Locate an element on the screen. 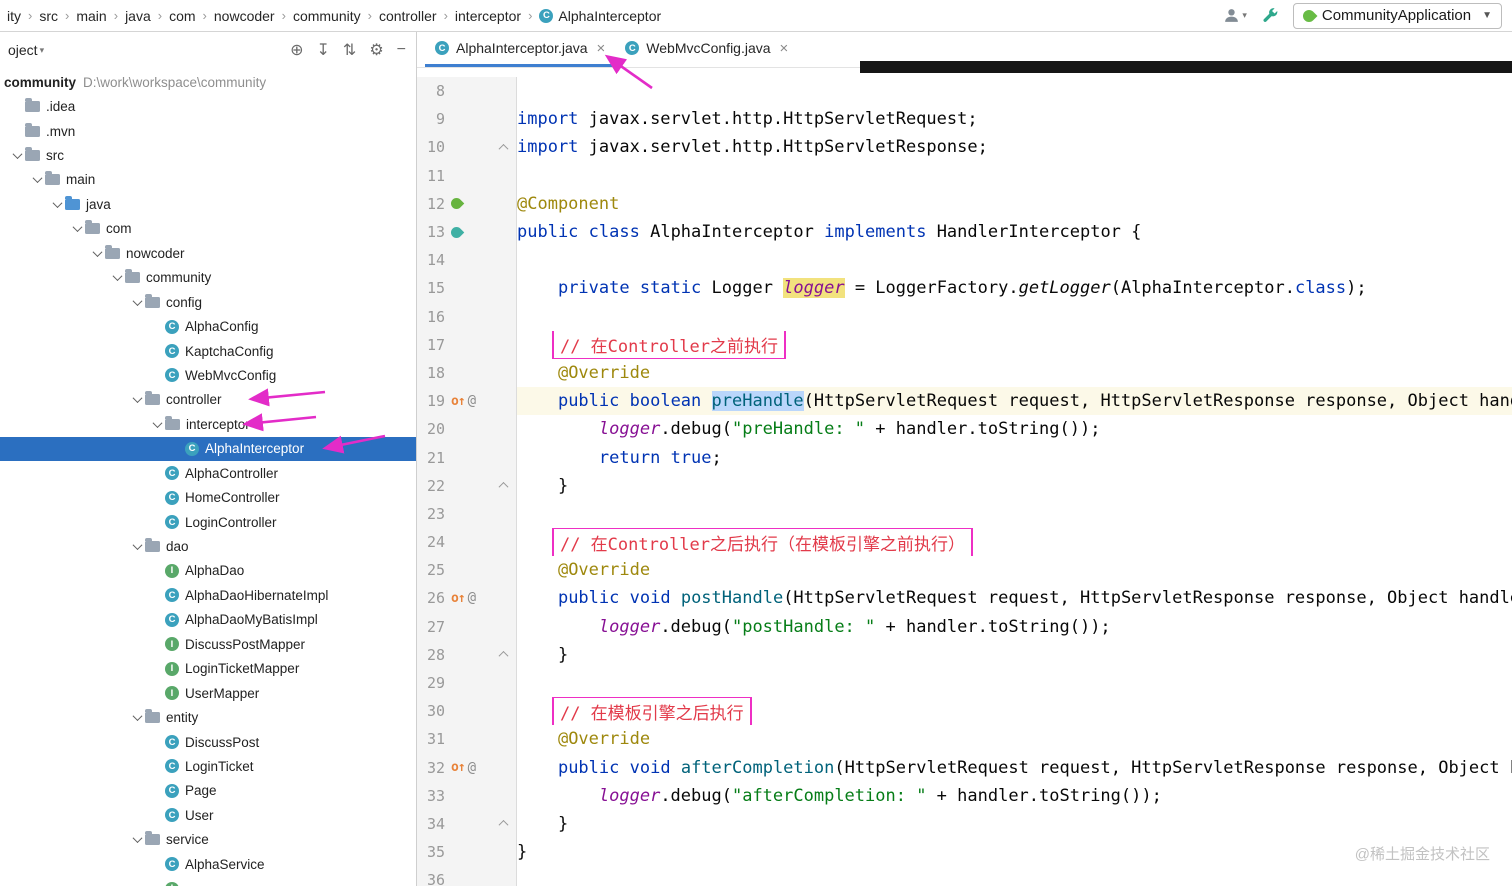 The image size is (1512, 886). code-line-36: 36 is located at coordinates (964, 876).